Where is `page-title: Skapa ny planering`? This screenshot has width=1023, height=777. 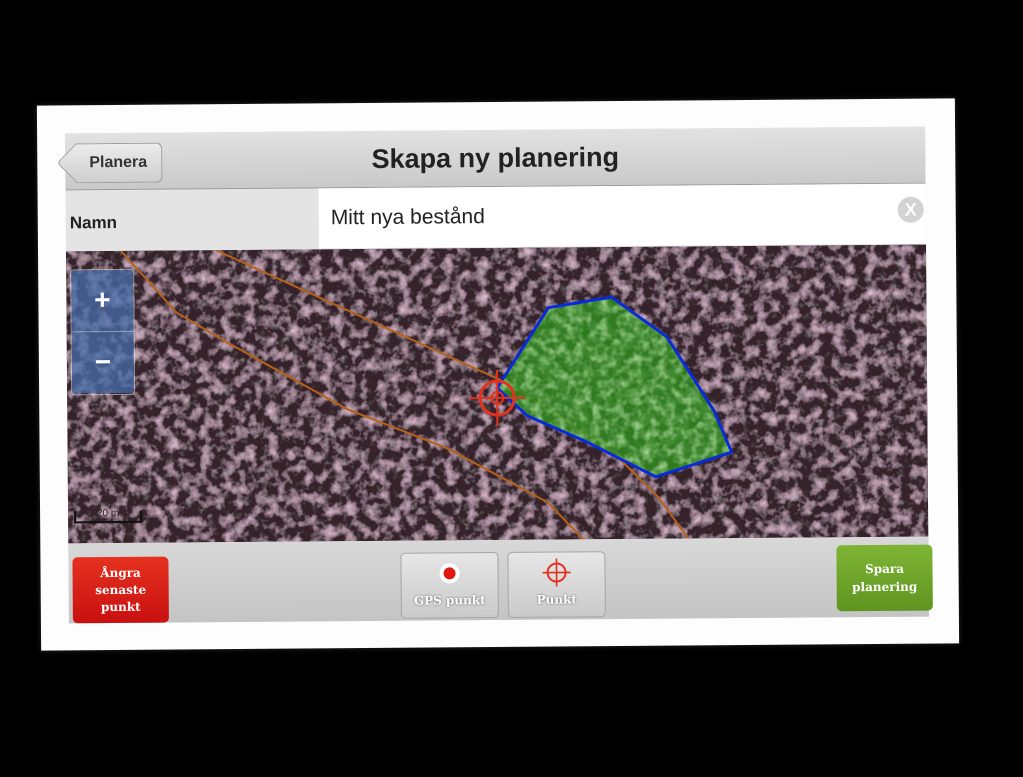 page-title: Skapa ny planering is located at coordinates (495, 158).